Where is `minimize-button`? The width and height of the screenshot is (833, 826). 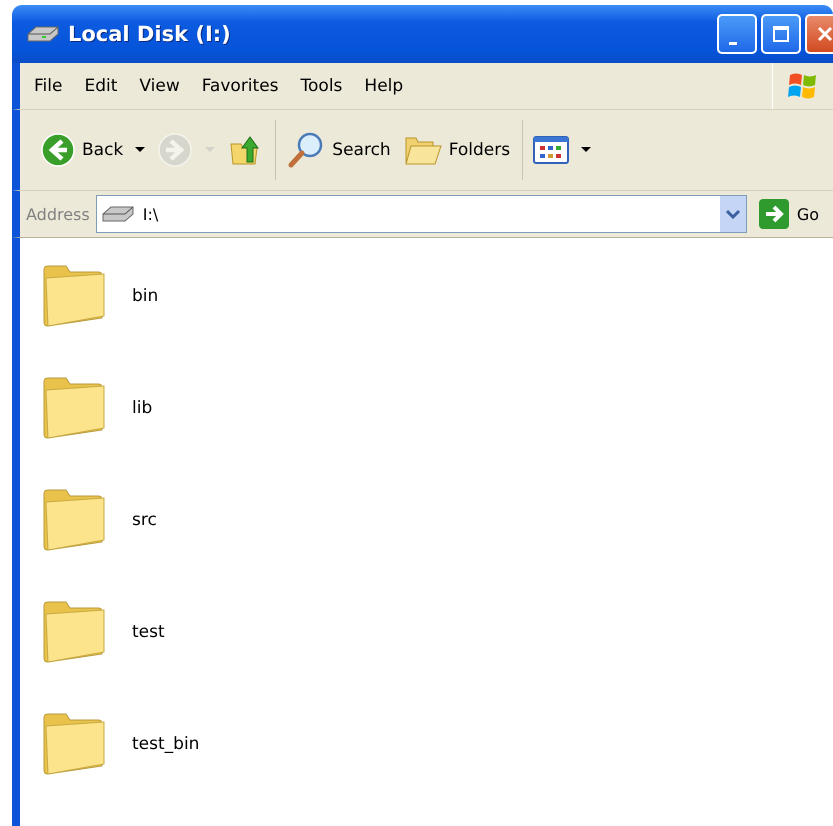 minimize-button is located at coordinates (737, 34).